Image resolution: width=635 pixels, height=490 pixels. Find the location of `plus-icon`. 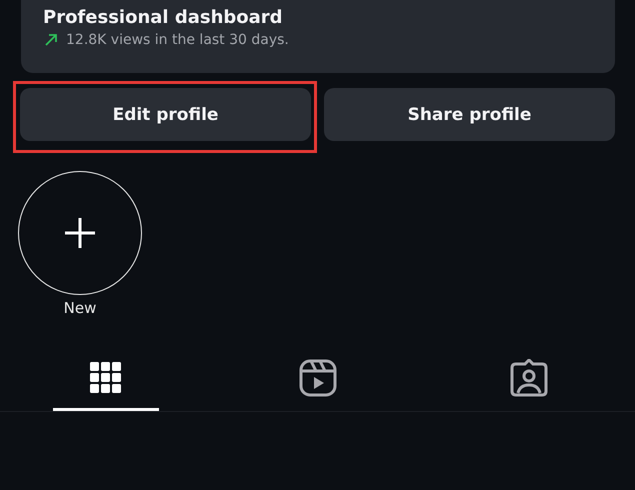

plus-icon is located at coordinates (80, 233).